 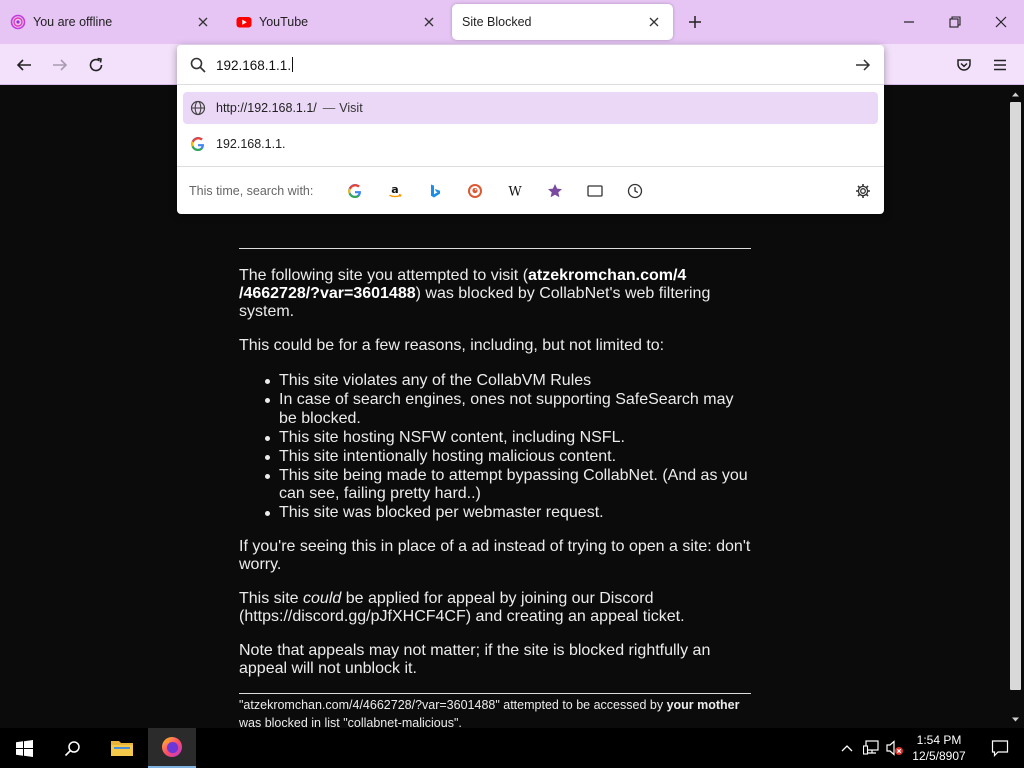 I want to click on clock-icon, so click(x=635, y=191).